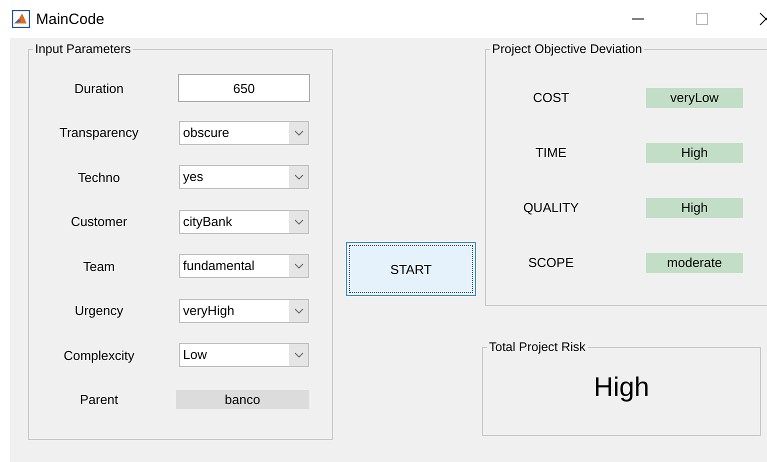 The image size is (767, 462). I want to click on field-label: Urgency, so click(99, 310).